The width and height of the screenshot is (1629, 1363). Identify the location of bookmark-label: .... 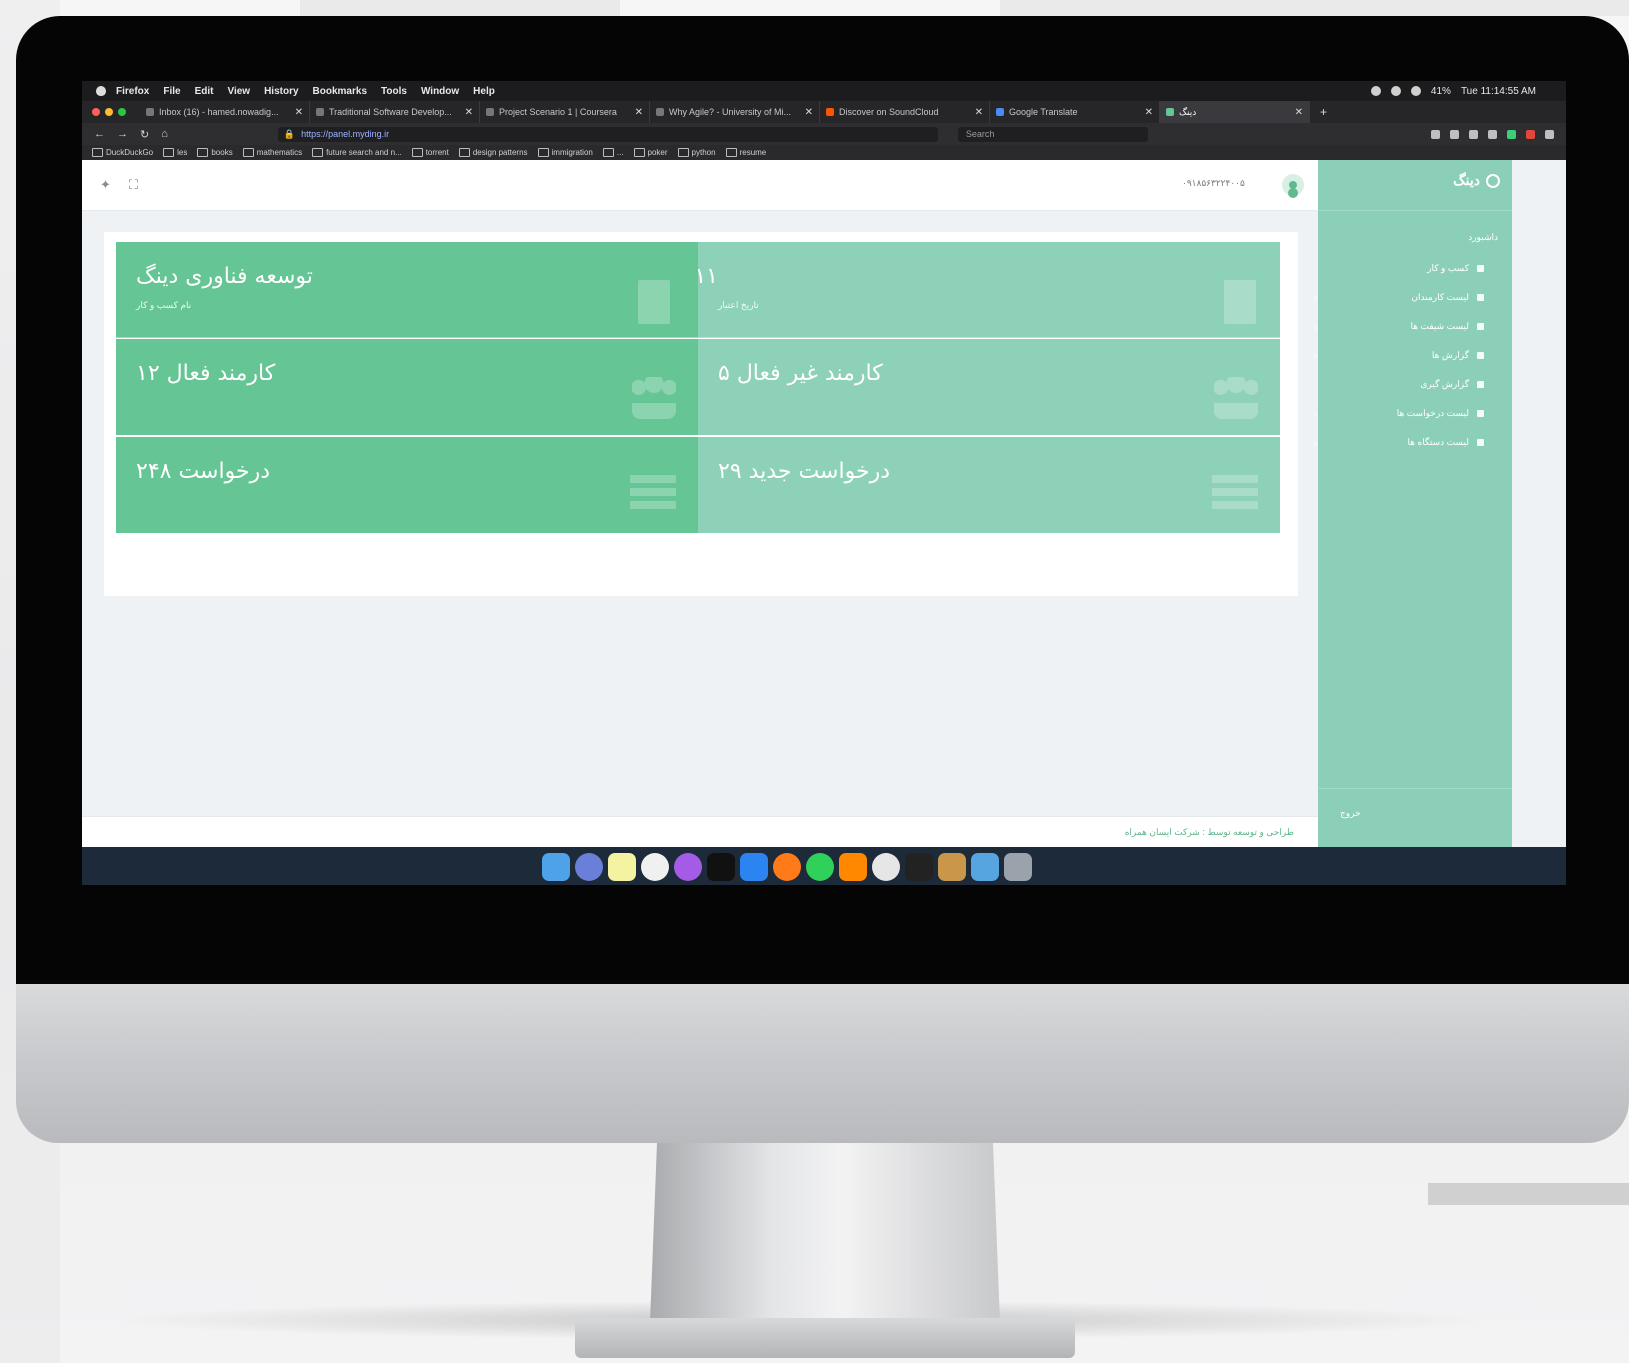
(620, 152).